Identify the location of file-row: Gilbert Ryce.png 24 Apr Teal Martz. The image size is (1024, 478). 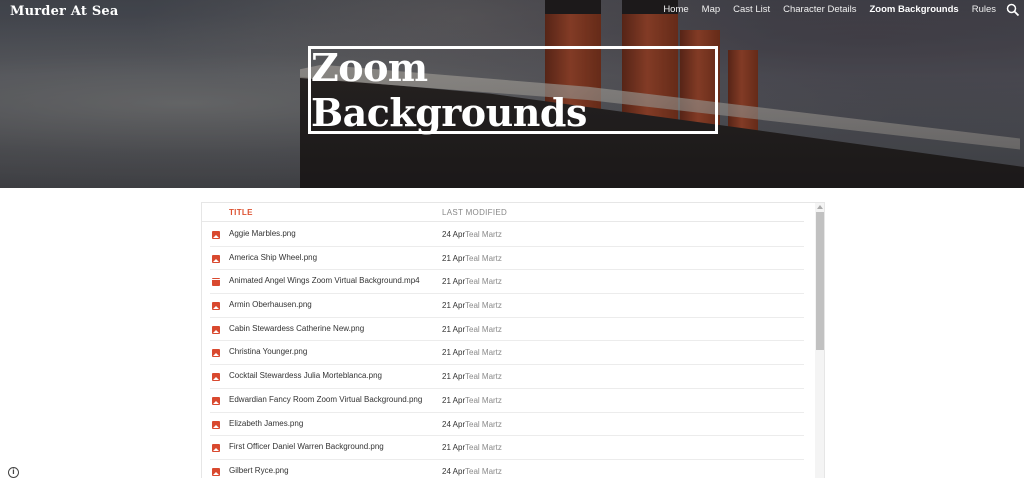
(507, 469).